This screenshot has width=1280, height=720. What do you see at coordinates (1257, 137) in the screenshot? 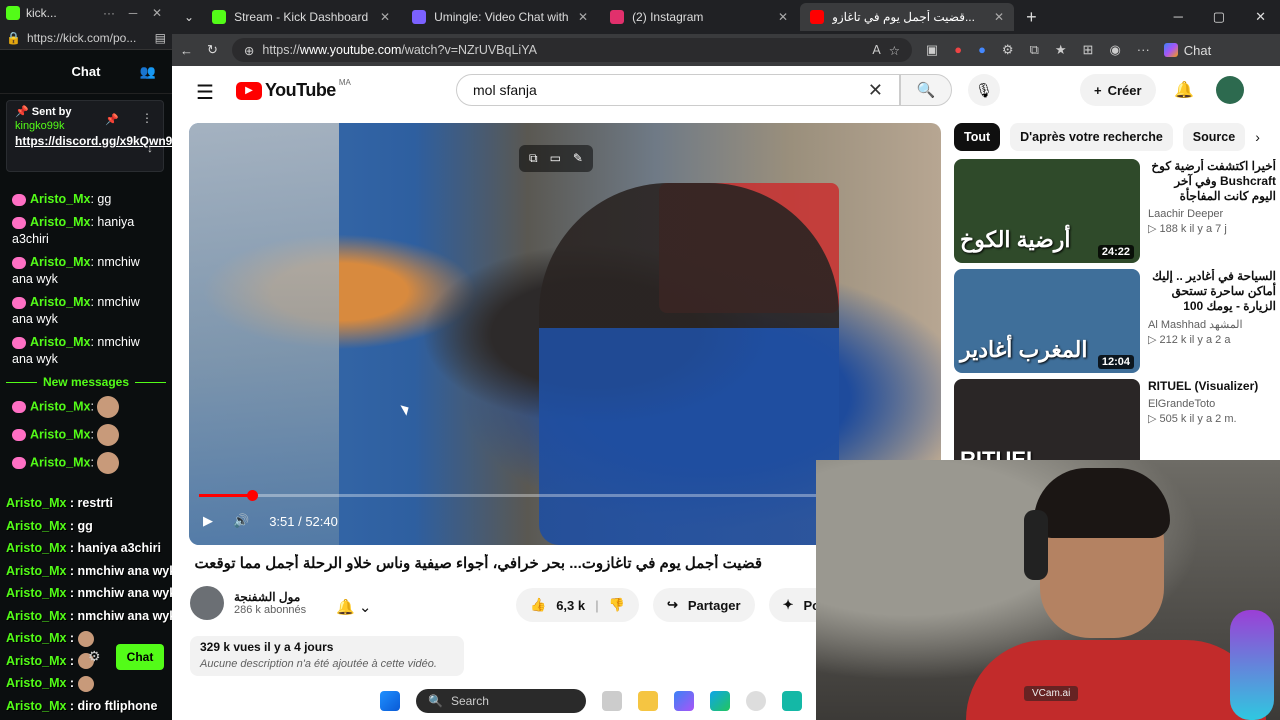
I see `chips-next-icon: ›` at bounding box center [1257, 137].